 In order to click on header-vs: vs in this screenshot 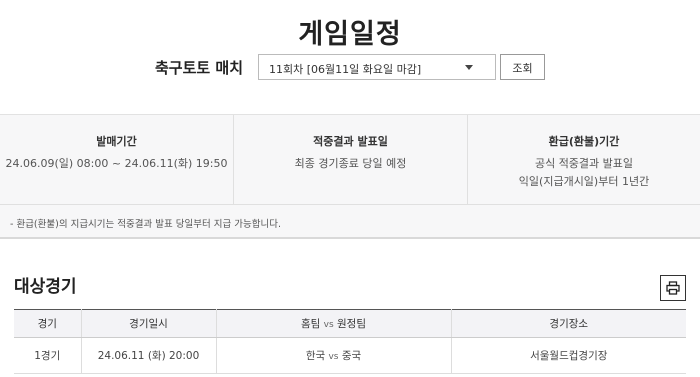, I will do `click(328, 325)`.